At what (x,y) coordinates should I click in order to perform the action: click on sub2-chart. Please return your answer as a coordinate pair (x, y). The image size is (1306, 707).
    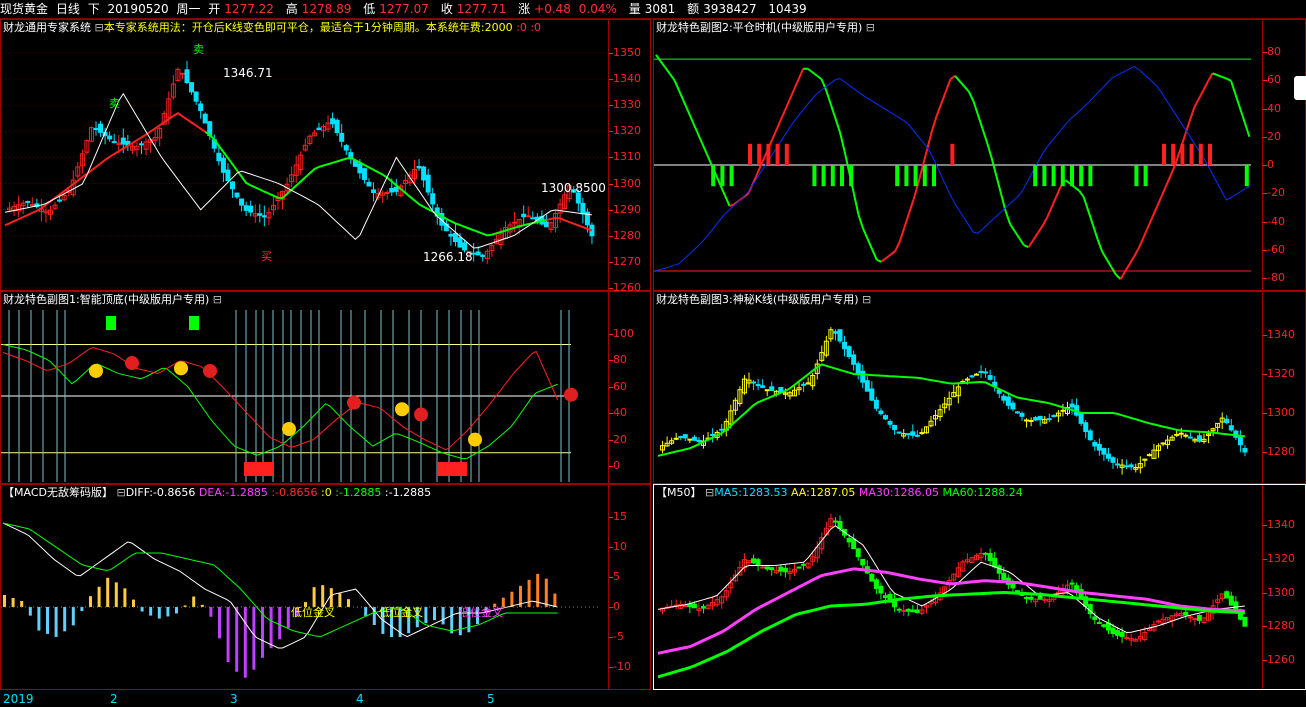
    Looking at the image, I should click on (952, 167).